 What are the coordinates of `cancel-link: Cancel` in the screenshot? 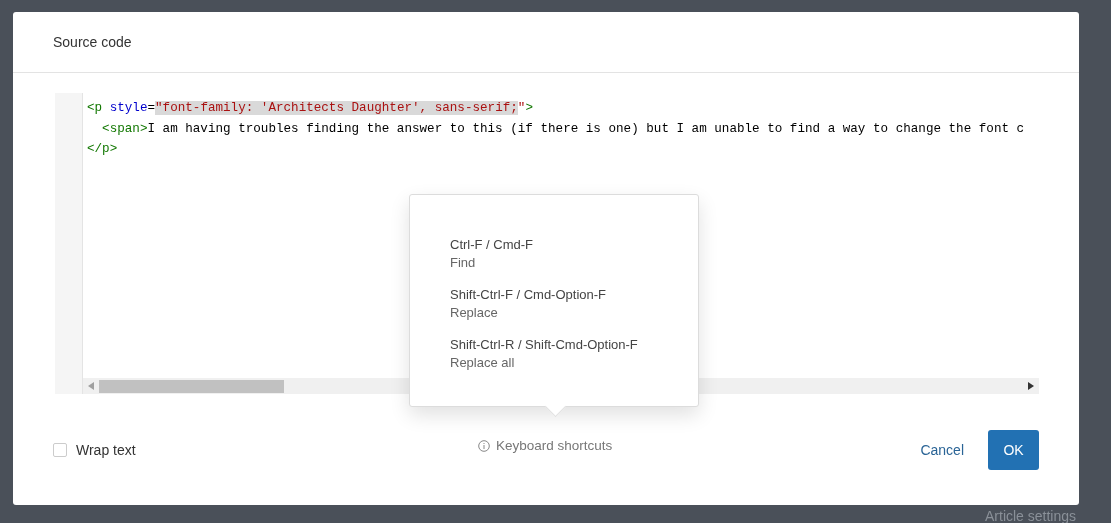 It's located at (942, 449).